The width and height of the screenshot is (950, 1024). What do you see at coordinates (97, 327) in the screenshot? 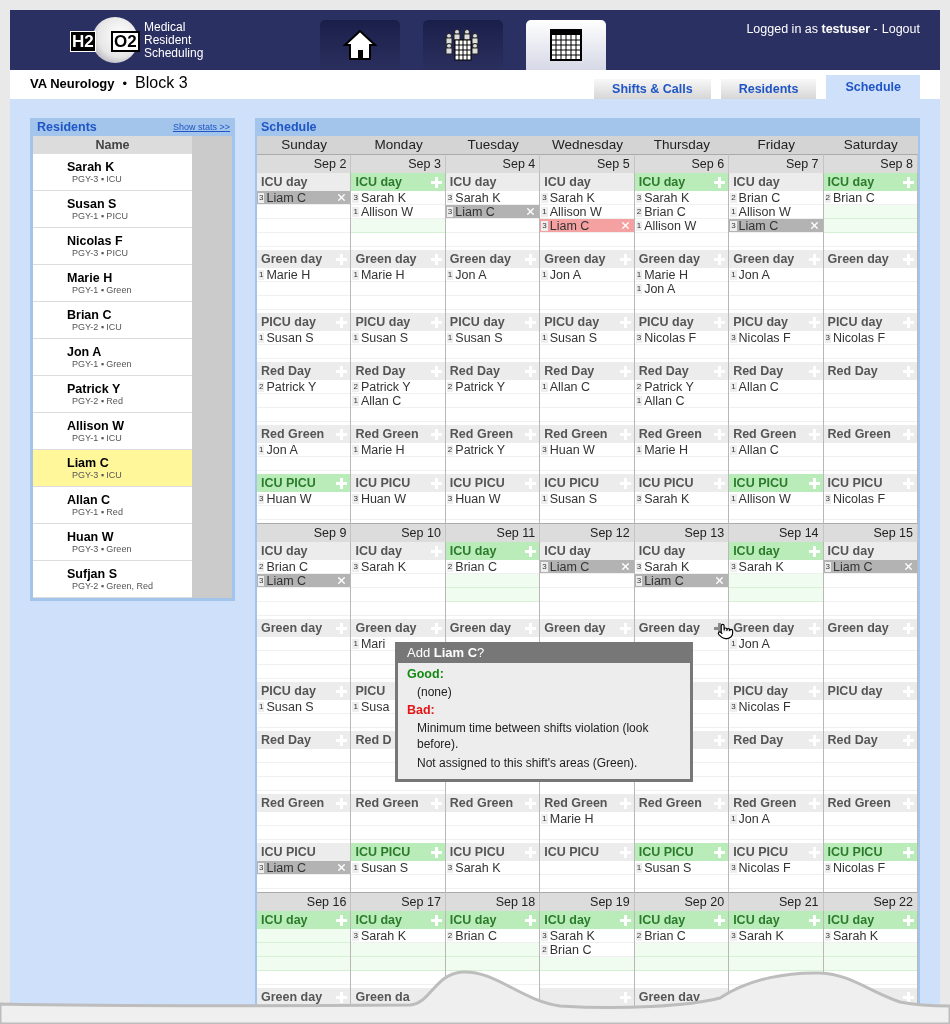
I see `resident-details: PGY-2 ▪ ICU` at bounding box center [97, 327].